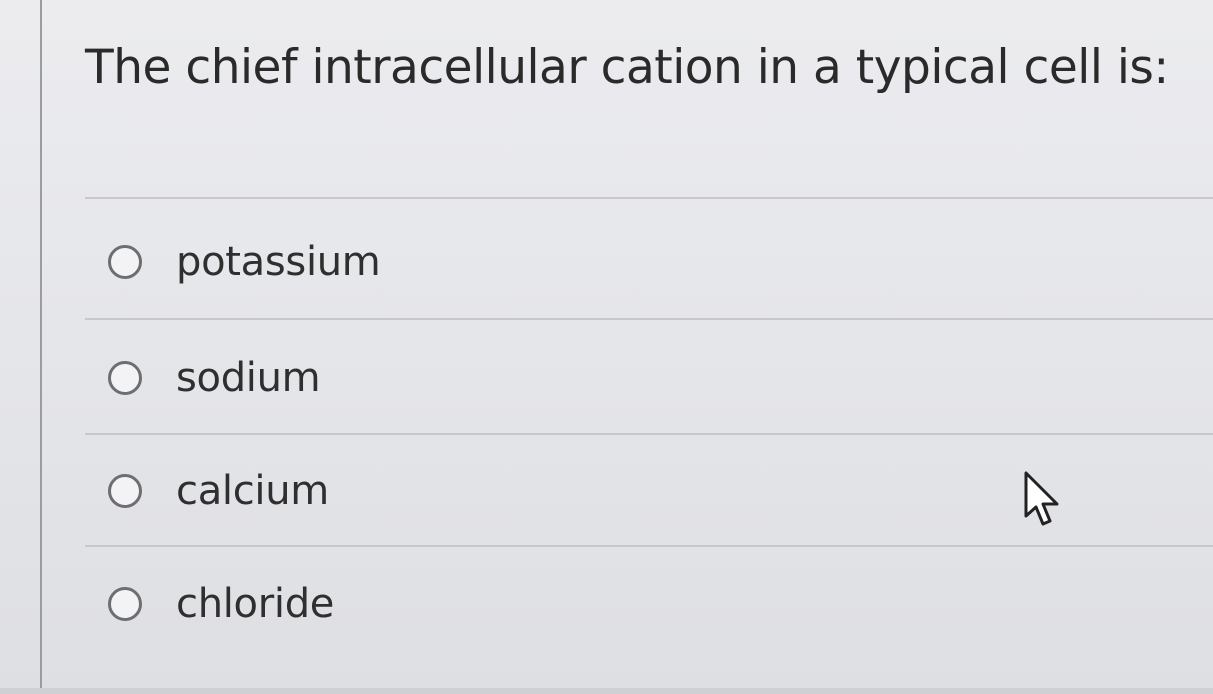 The height and width of the screenshot is (694, 1213). I want to click on option-label: sodium, so click(248, 378).